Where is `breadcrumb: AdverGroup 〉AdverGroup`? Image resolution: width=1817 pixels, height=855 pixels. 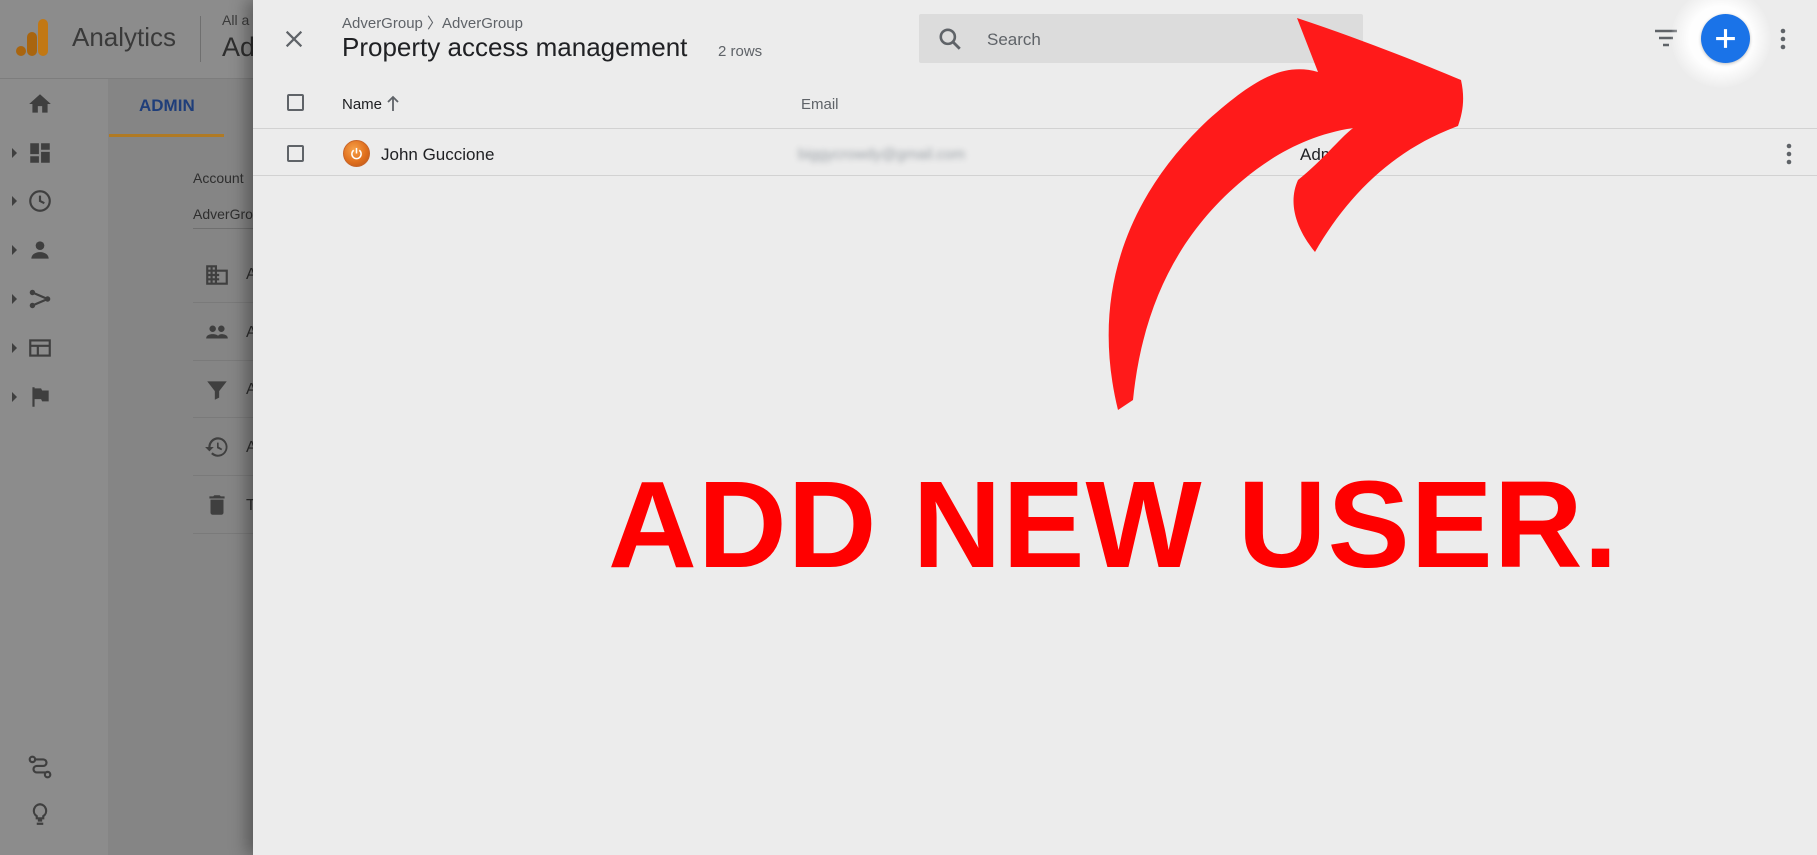 breadcrumb: AdverGroup 〉AdverGroup is located at coordinates (432, 22).